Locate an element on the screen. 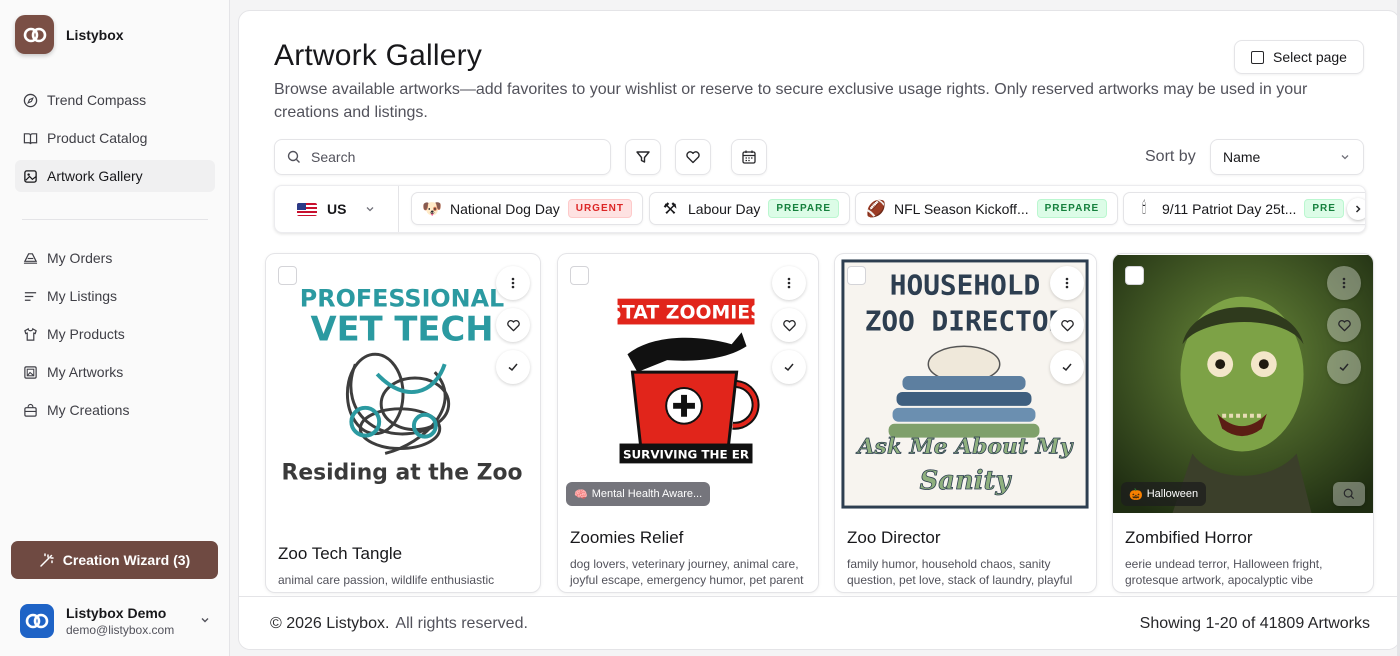 The width and height of the screenshot is (1400, 656). chevron-right-icon is located at coordinates (1358, 209).